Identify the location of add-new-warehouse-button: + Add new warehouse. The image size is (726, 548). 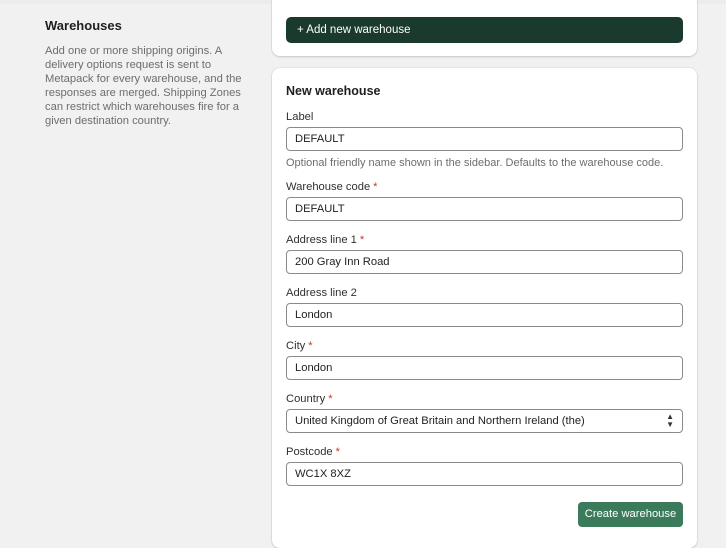
(484, 30).